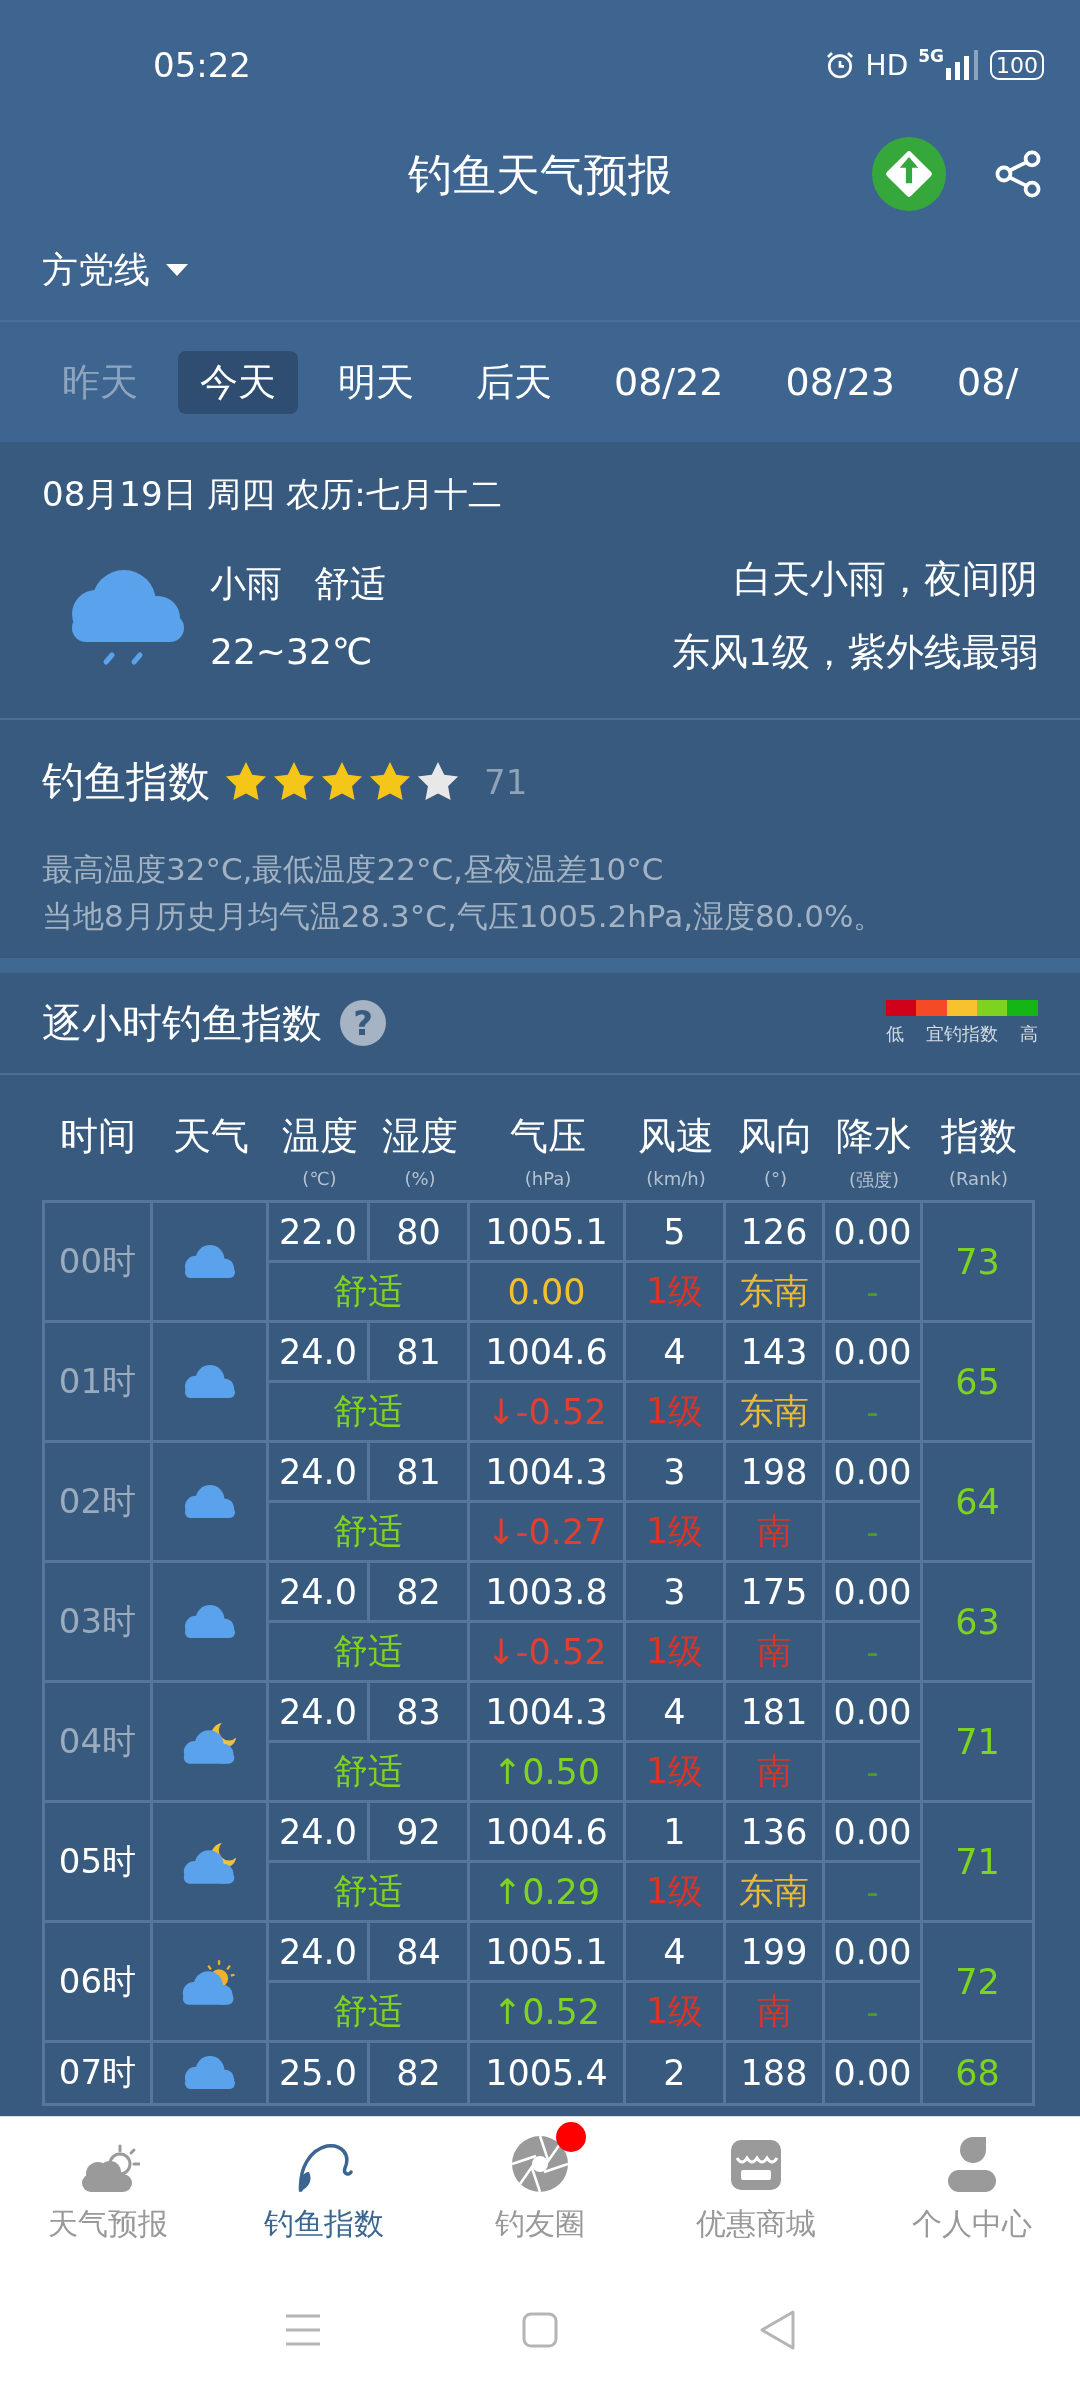 The height and width of the screenshot is (2400, 1080). What do you see at coordinates (464, 916) in the screenshot?
I see `detail-text: 当地8月历史月均气温28.3°C,气压1005.2hPa,湿度80.0%。` at bounding box center [464, 916].